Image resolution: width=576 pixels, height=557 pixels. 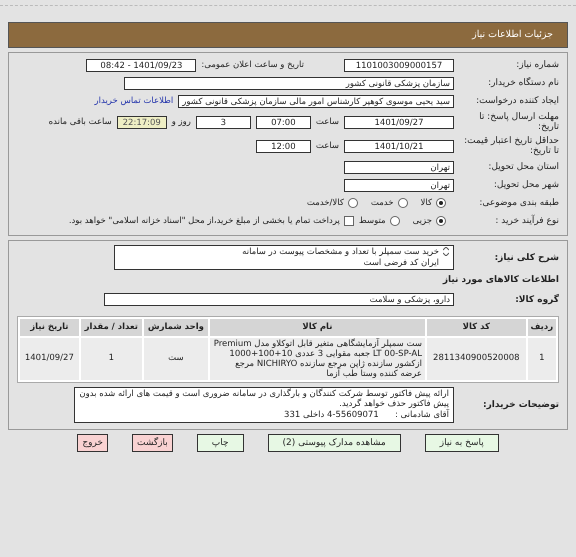 I want to click on field-label: مهلت ارسال پاسخ: تا تاریخ:, so click(x=518, y=122).